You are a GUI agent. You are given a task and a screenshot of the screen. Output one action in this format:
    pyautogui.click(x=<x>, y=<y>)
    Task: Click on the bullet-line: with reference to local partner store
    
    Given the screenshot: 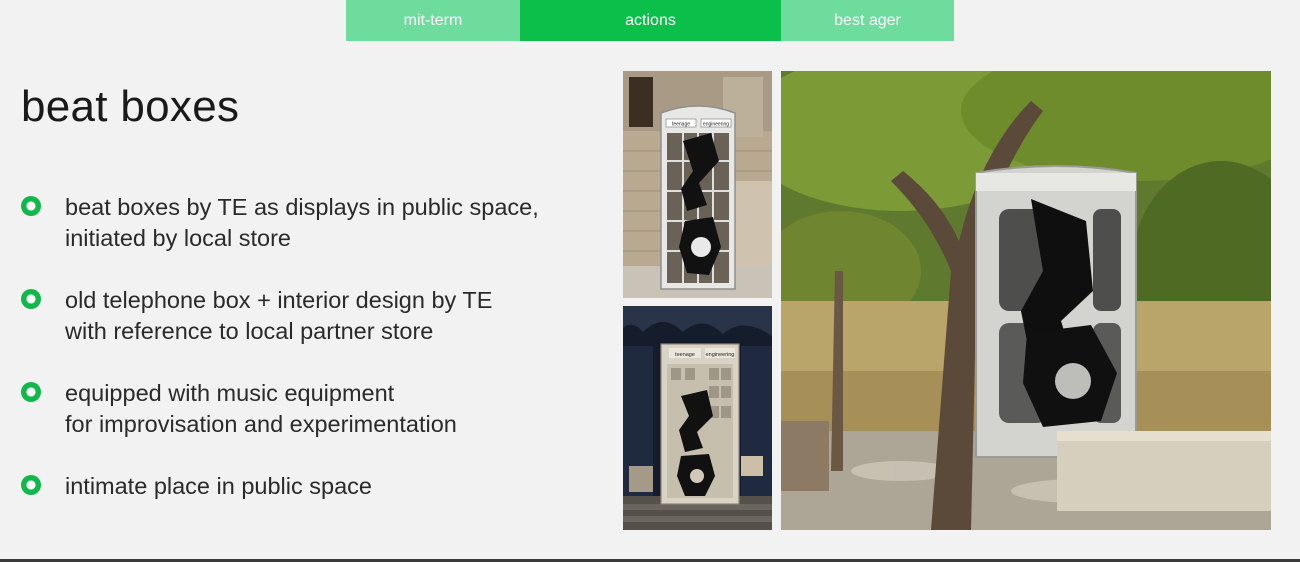 What is the action you would take?
    pyautogui.click(x=249, y=331)
    